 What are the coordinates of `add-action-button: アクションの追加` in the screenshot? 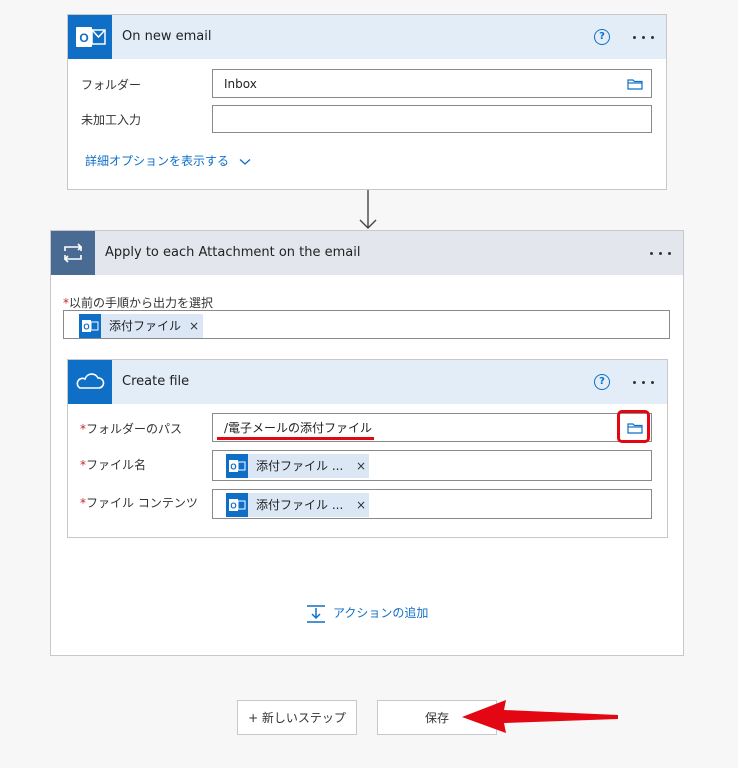 It's located at (366, 613).